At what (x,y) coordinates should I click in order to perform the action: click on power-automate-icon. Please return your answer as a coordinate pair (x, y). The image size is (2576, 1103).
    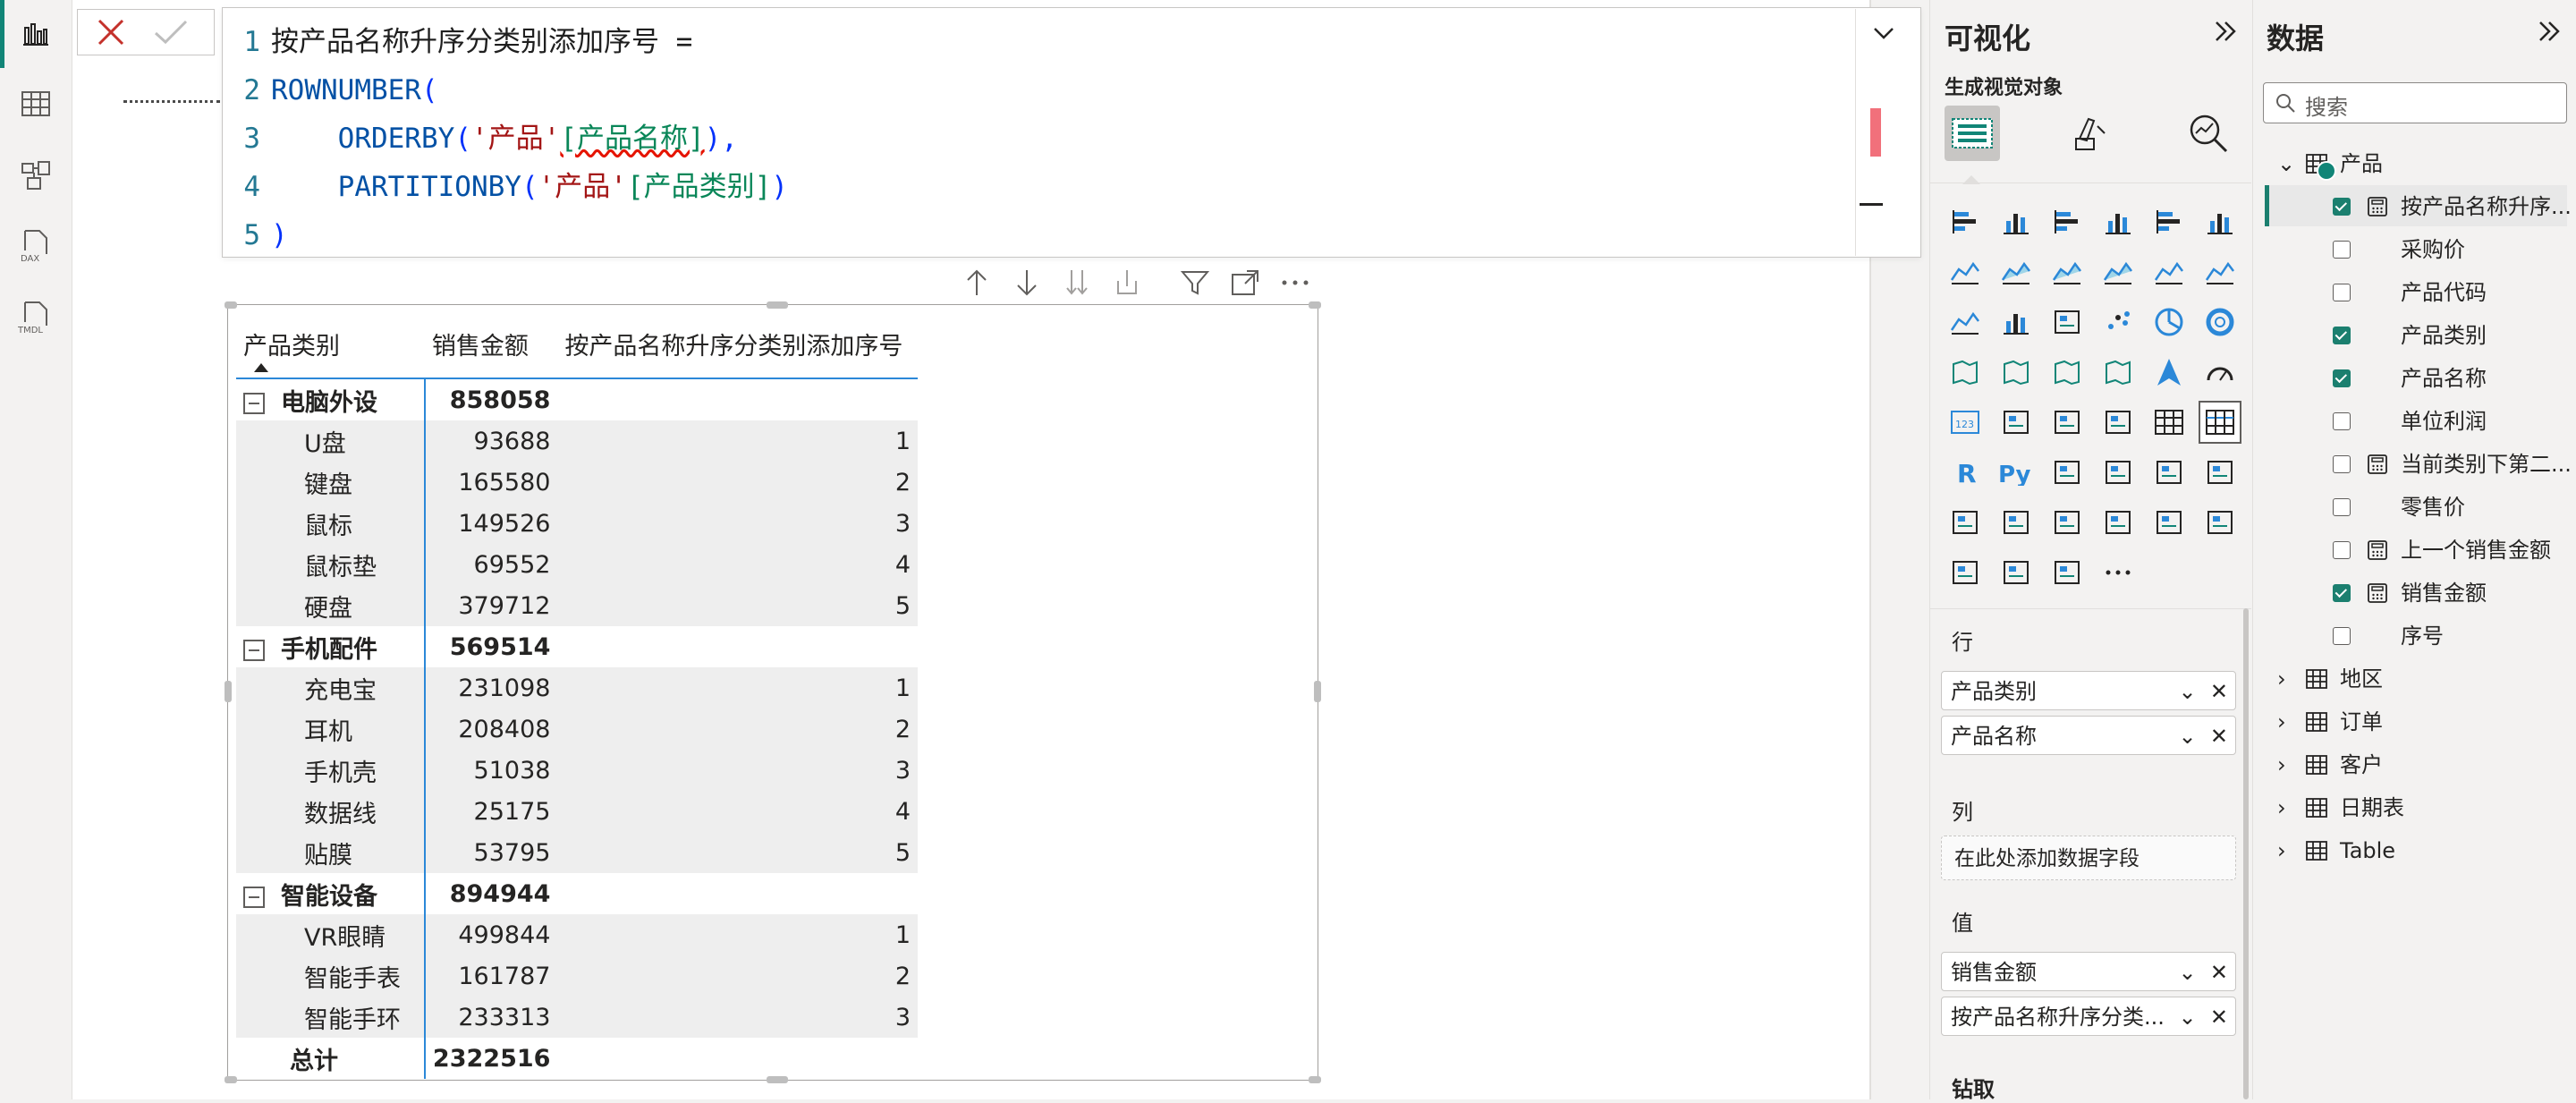
    Looking at the image, I should click on (2220, 523).